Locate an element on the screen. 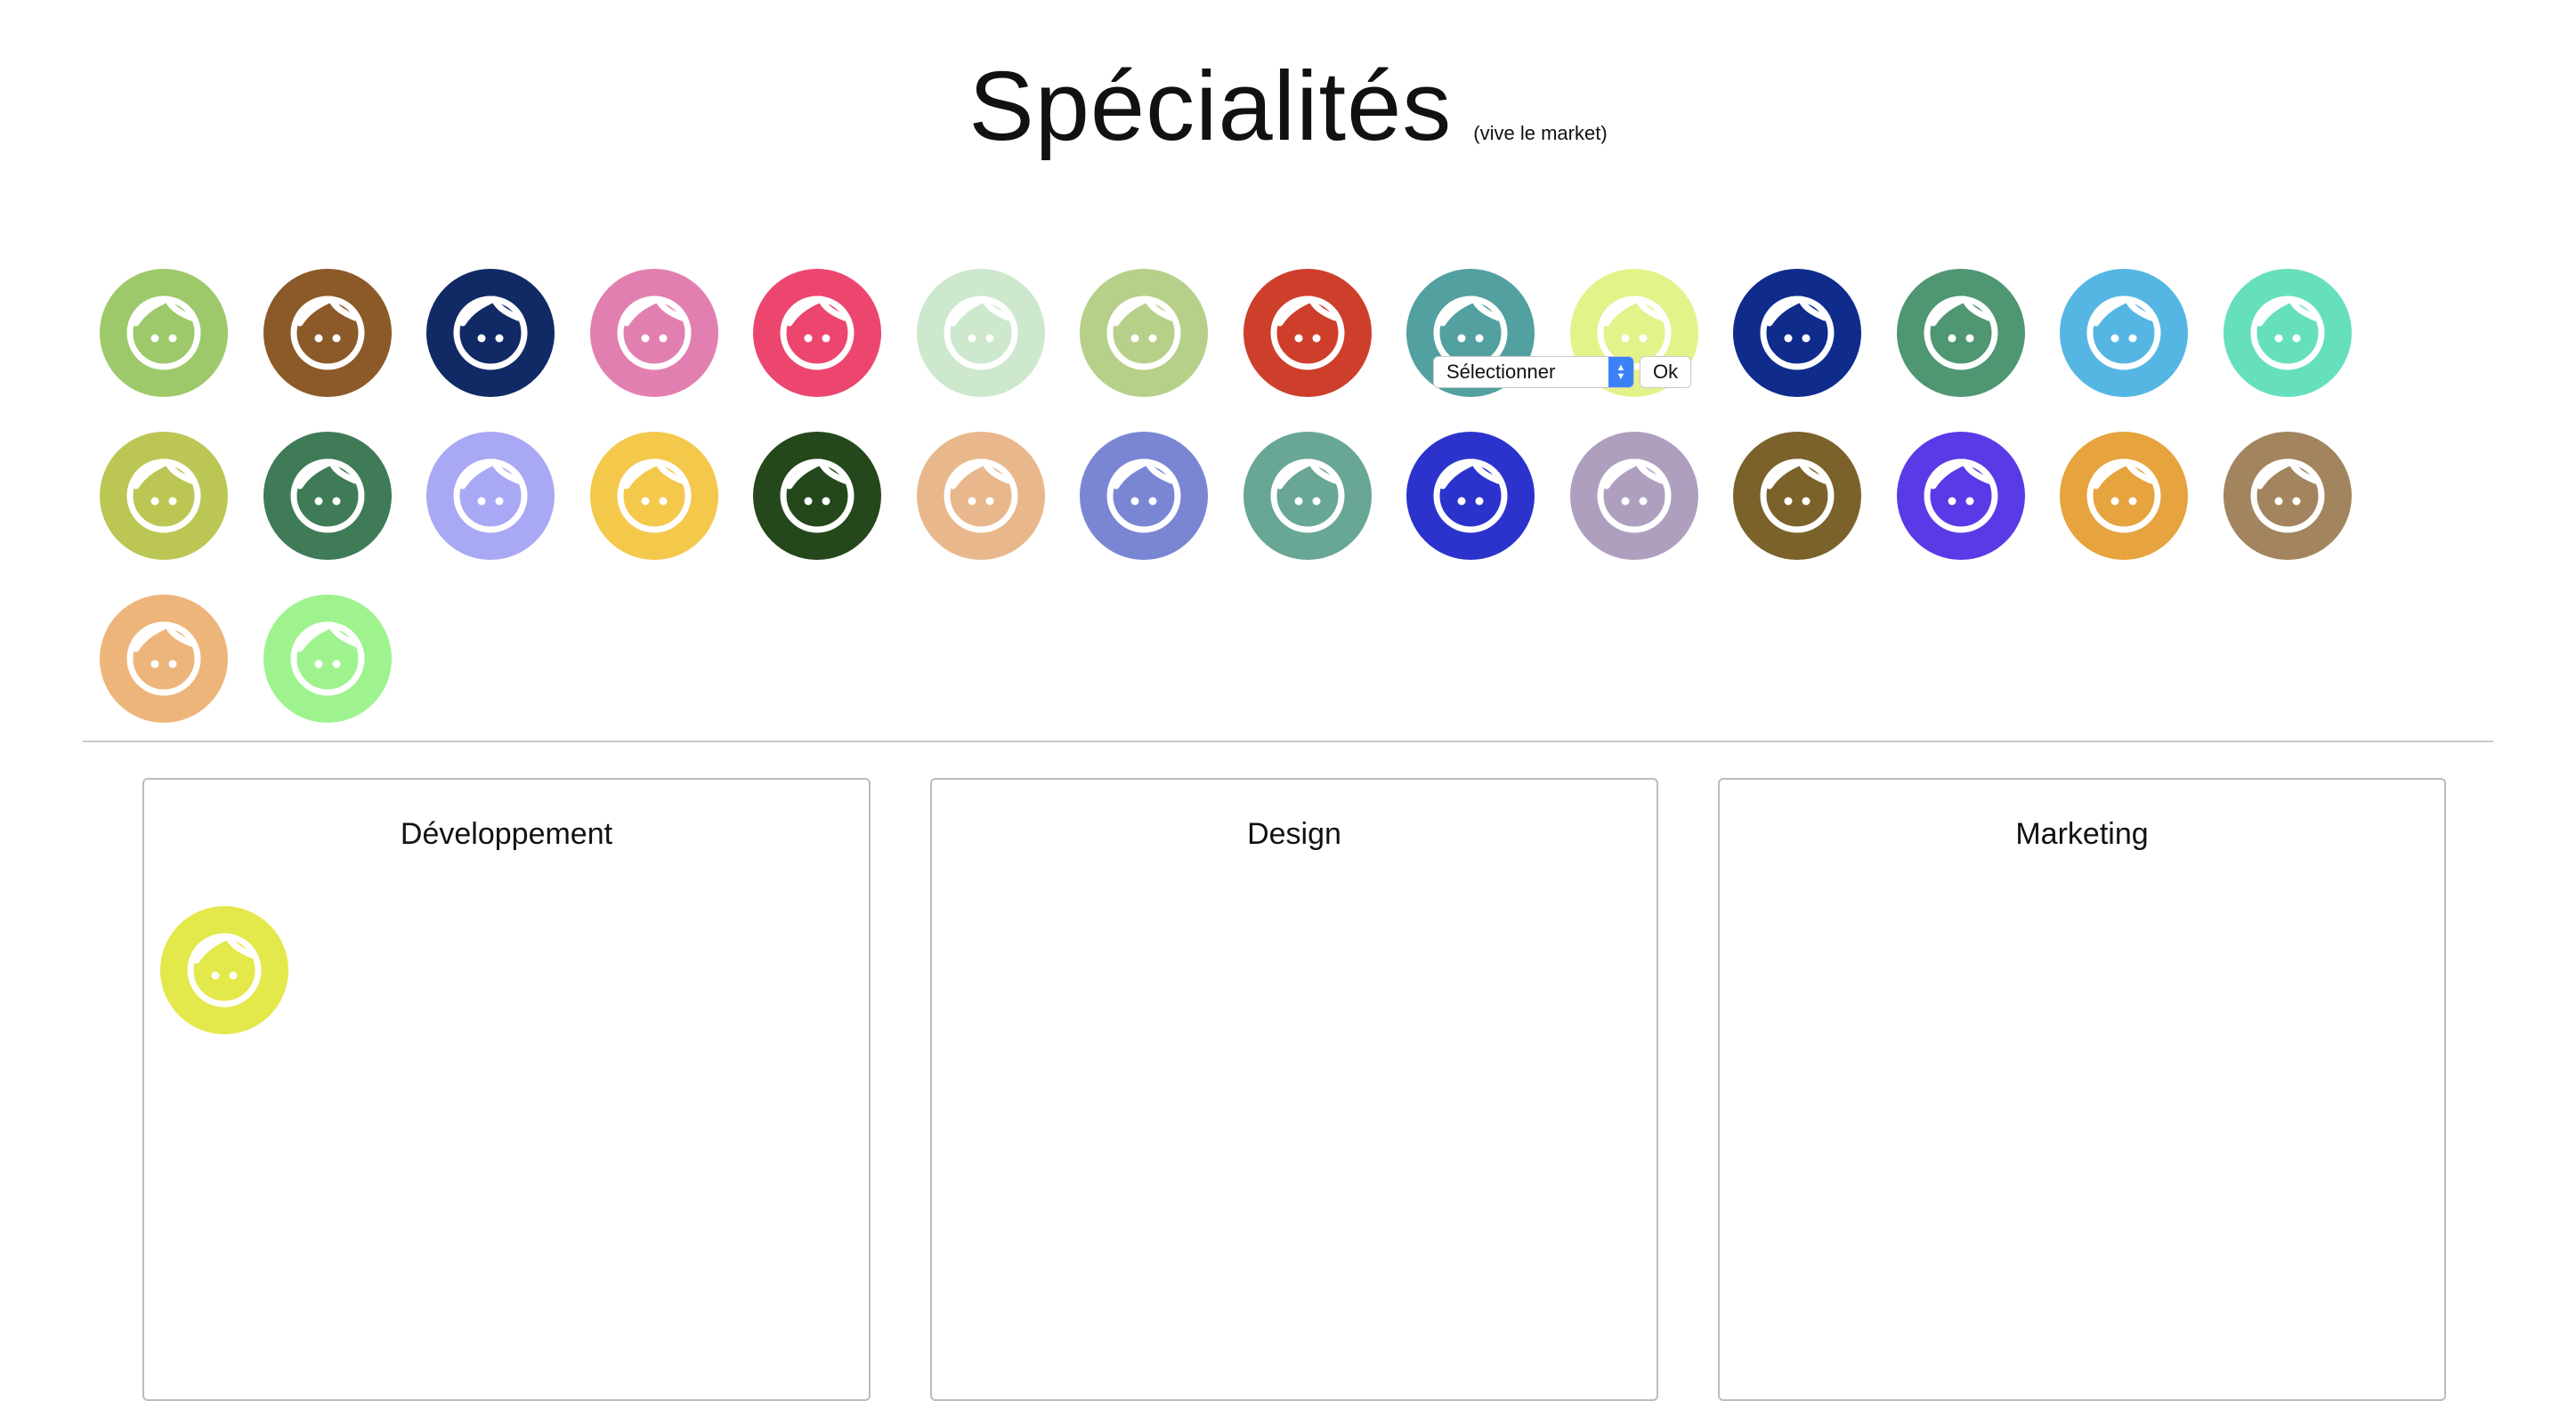 The height and width of the screenshot is (1401, 2576). specialty-select: Sélectionner ▲ ▼ is located at coordinates (1534, 372).